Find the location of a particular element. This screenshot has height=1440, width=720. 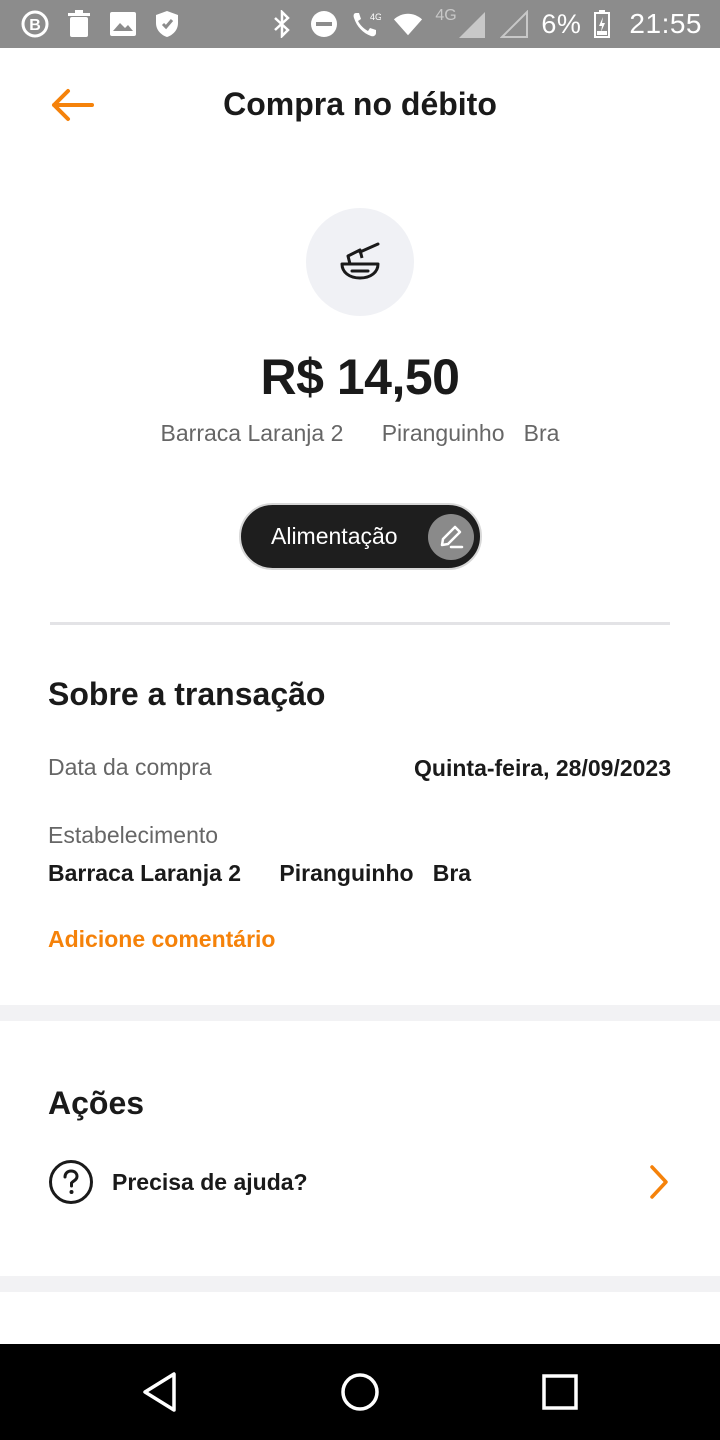

purchase-date-value: Quinta-feira, 28/09/2023 is located at coordinates (542, 768).